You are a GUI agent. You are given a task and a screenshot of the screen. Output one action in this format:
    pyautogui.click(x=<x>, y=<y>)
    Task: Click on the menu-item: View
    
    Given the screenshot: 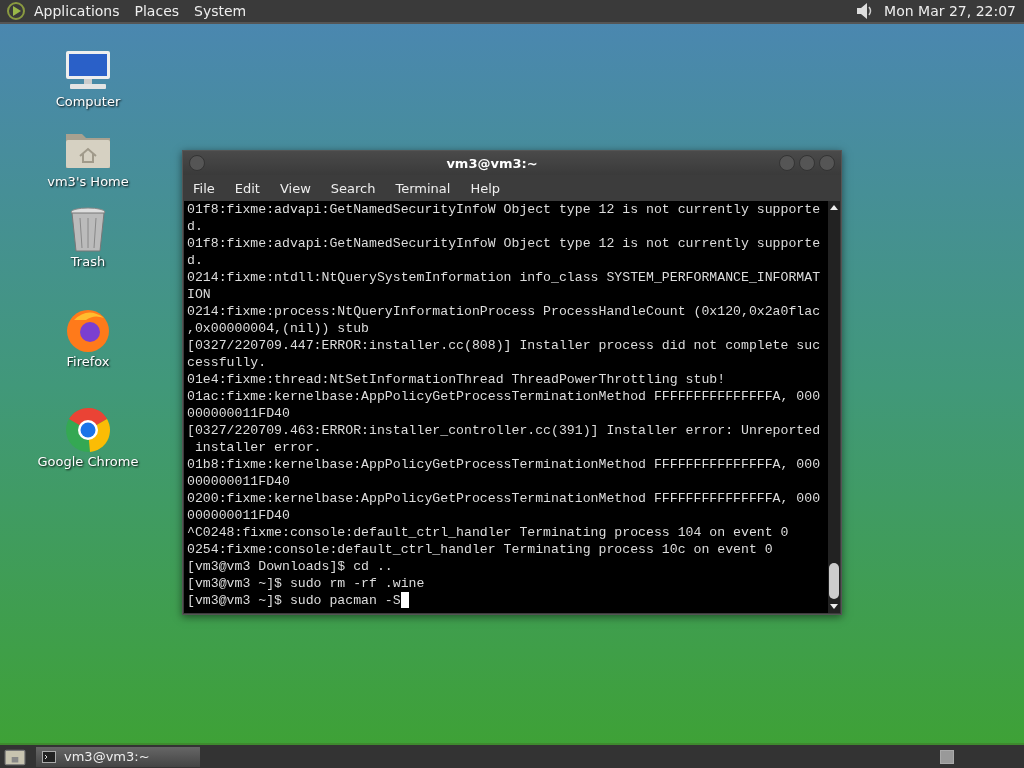 What is the action you would take?
    pyautogui.click(x=295, y=188)
    